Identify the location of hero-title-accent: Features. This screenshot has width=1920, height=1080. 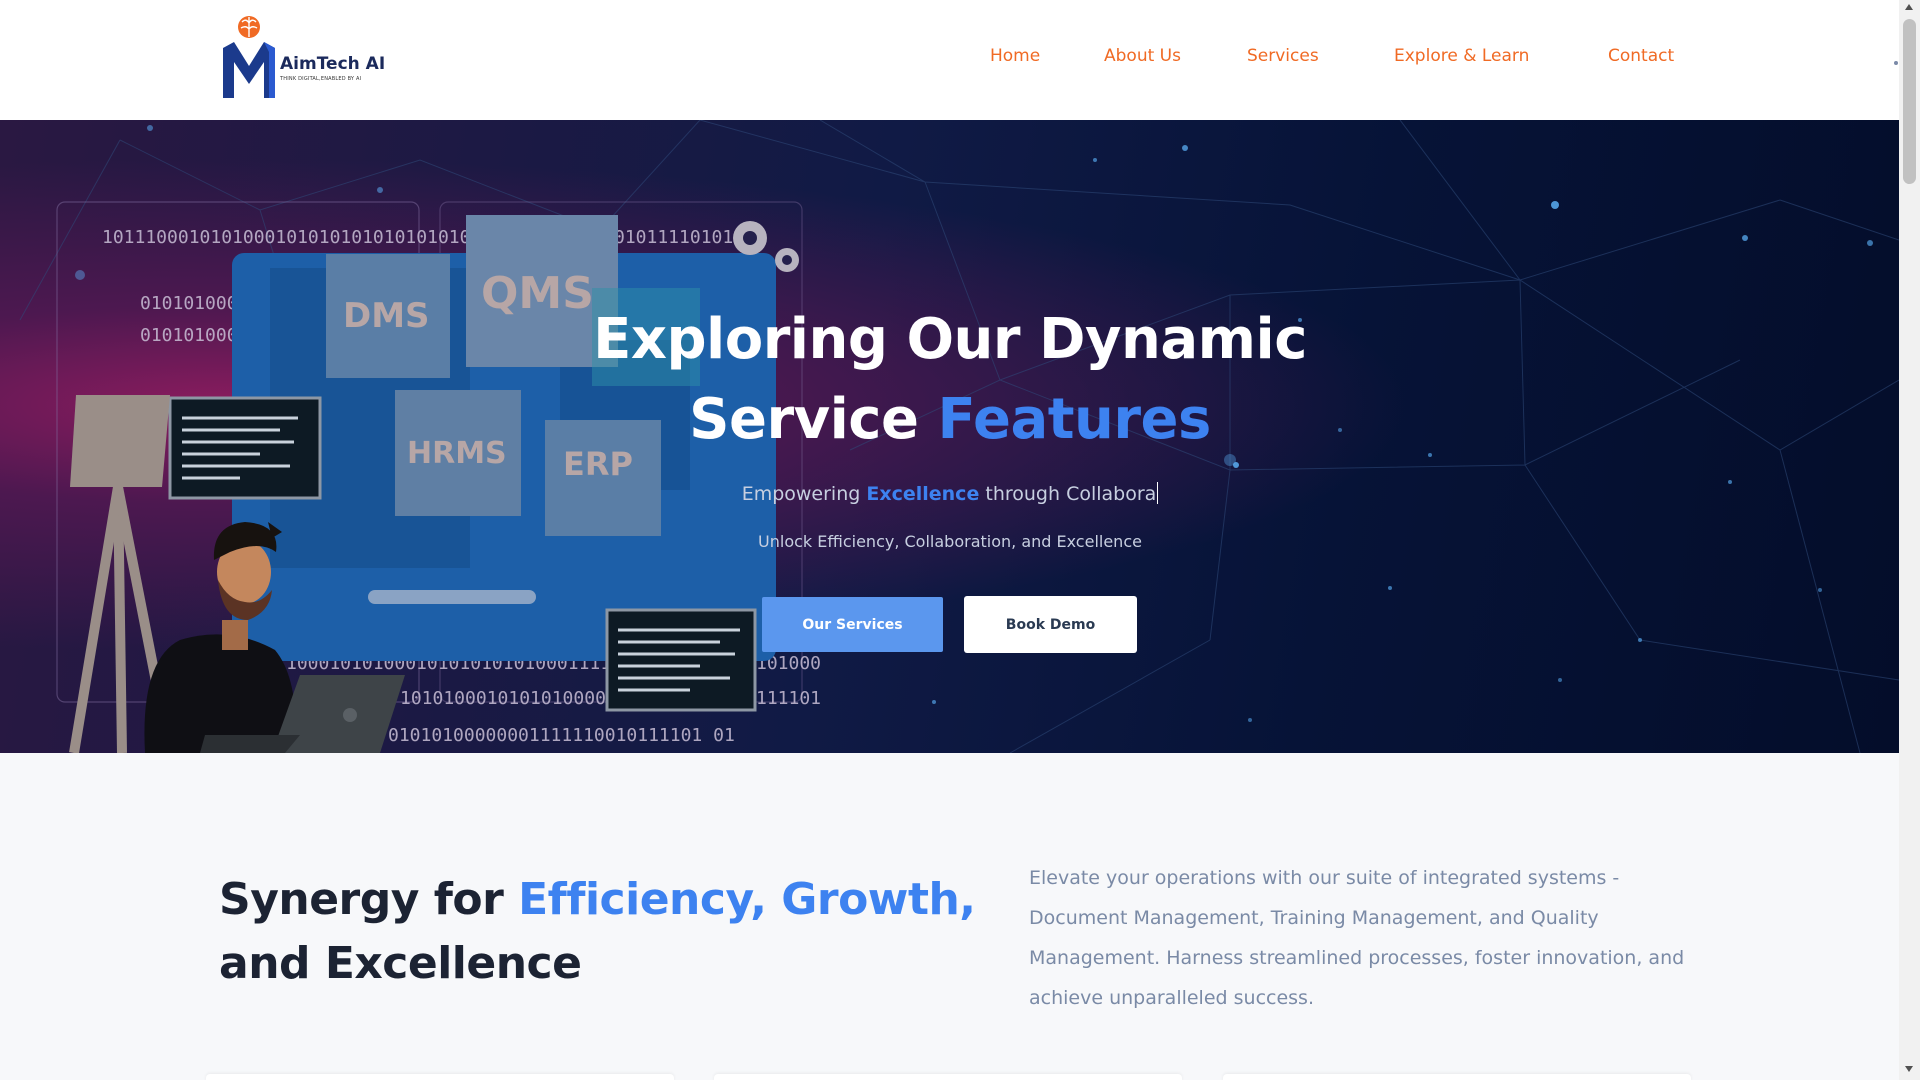
(1074, 419).